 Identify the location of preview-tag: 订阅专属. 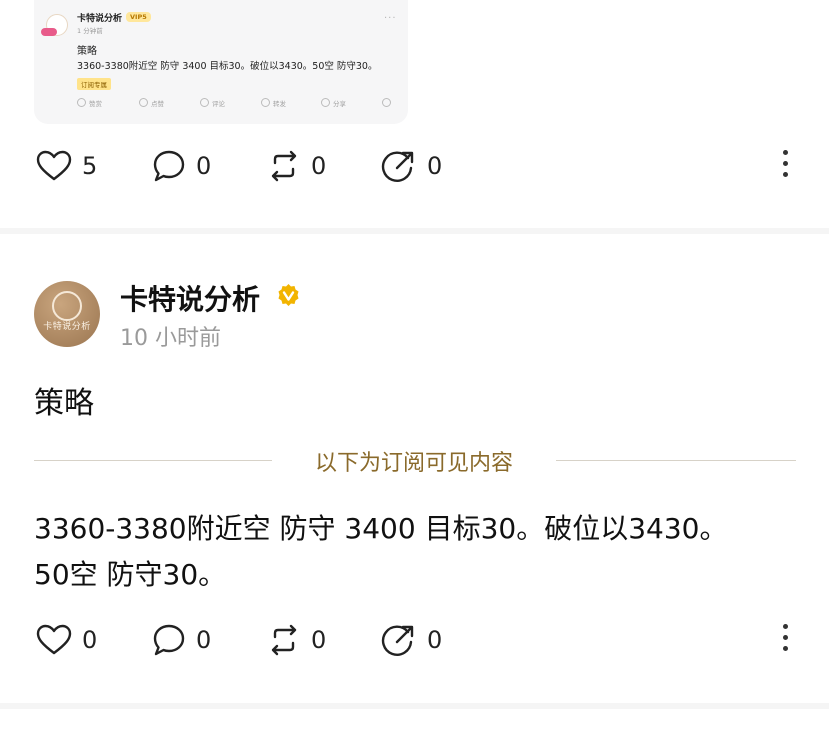
(94, 84).